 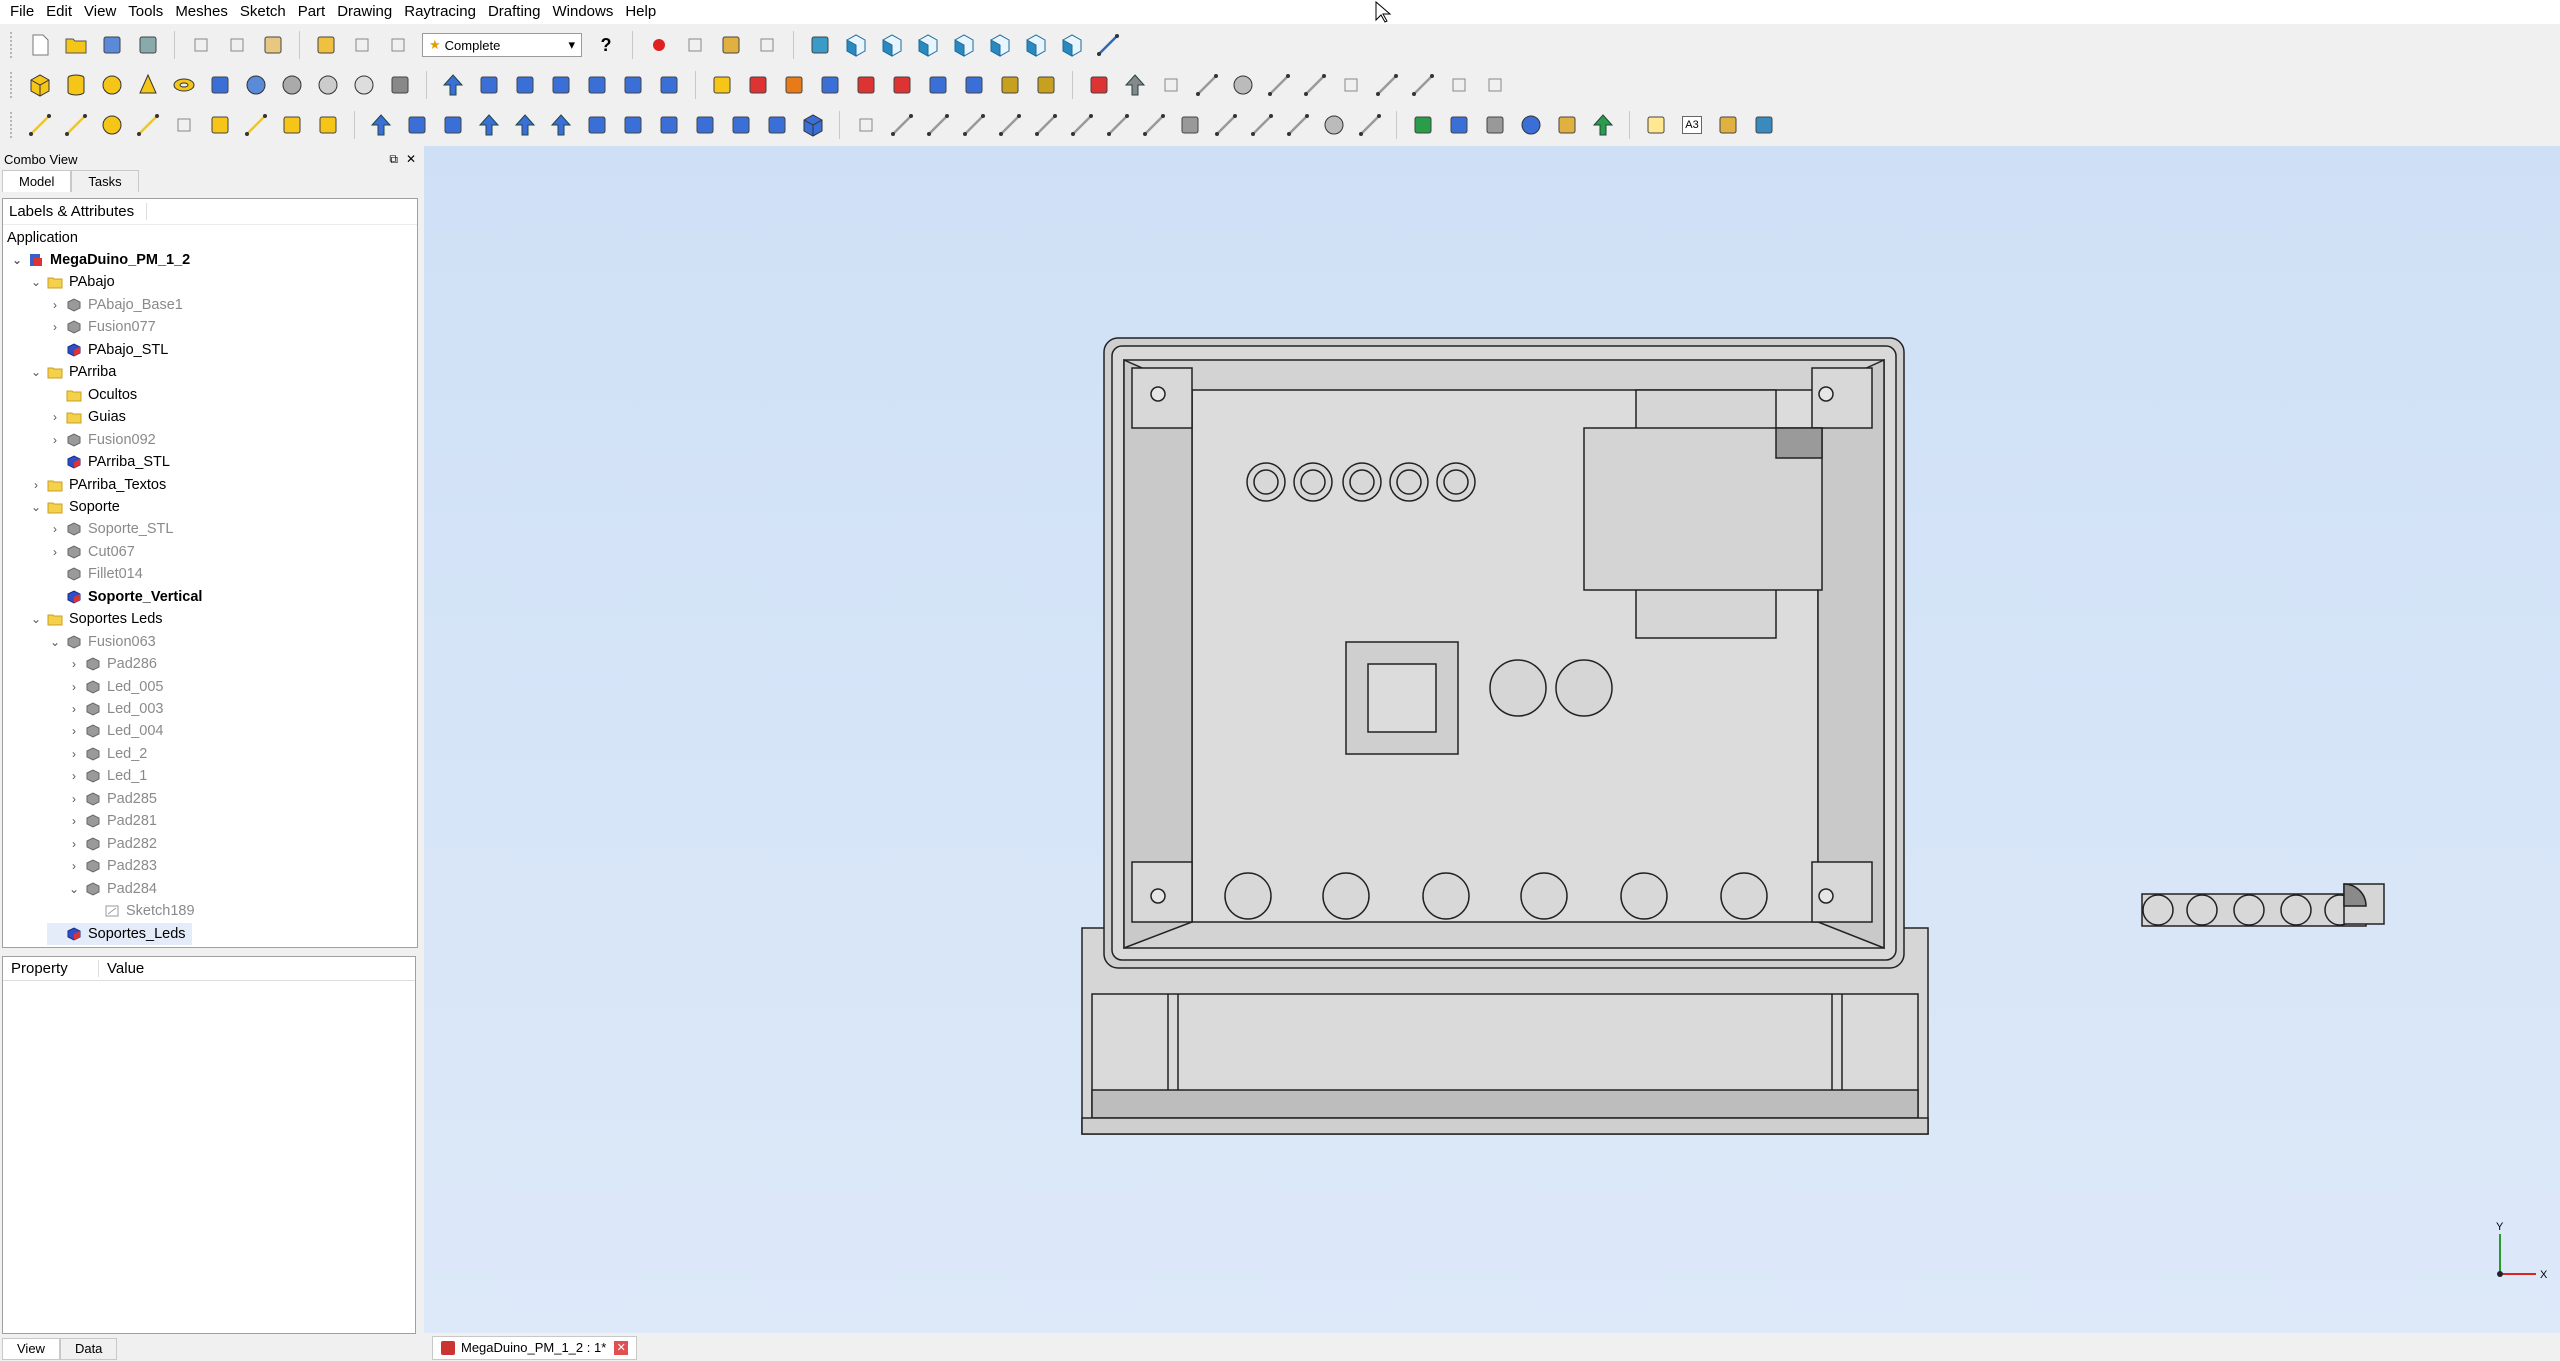 What do you see at coordinates (124, 597) in the screenshot?
I see `tree-item-soporte-vertical: Soporte_Vertical` at bounding box center [124, 597].